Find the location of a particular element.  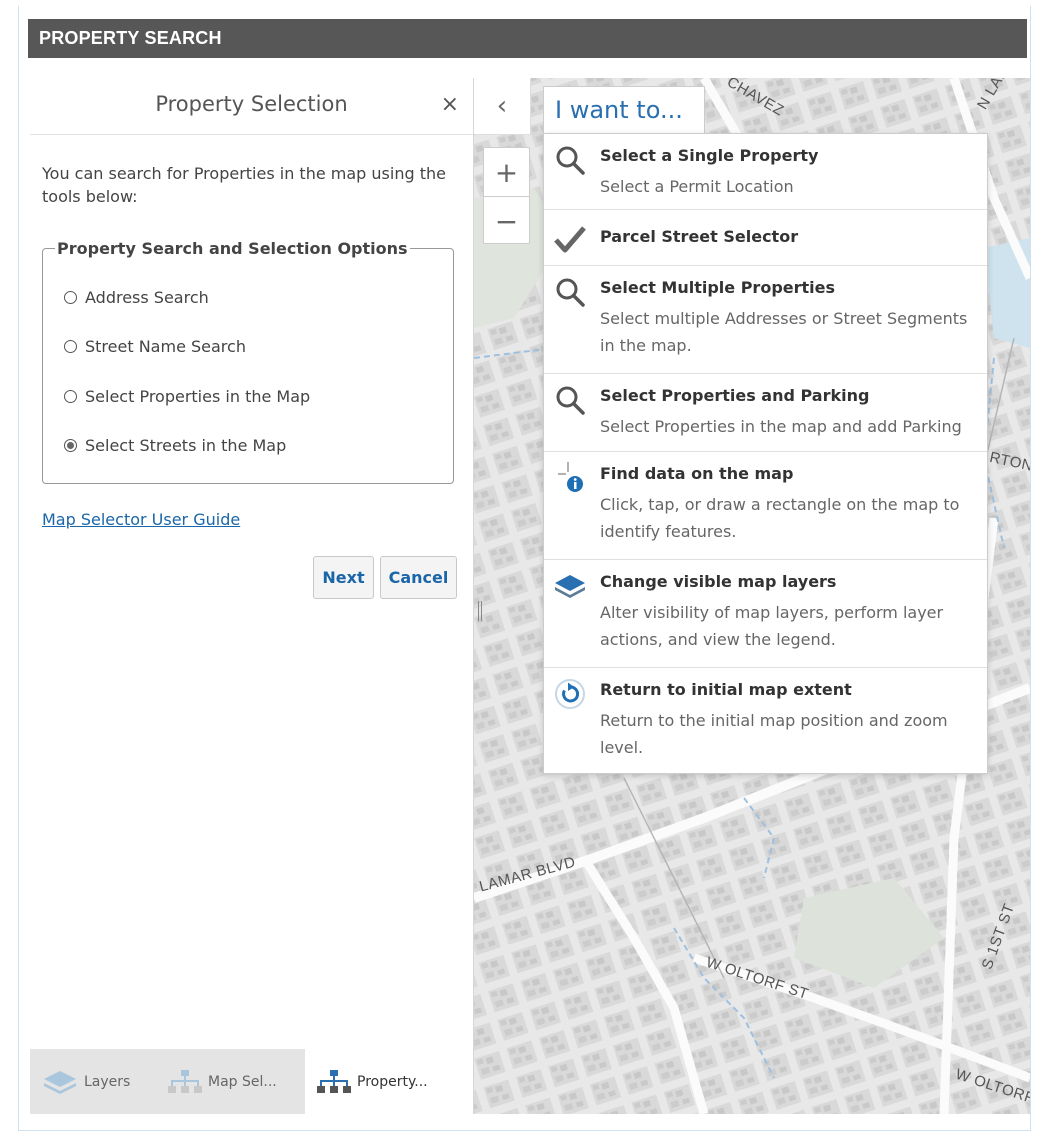

menu-item-parcel-street-selector: Parcel Street Selector is located at coordinates (765, 238).